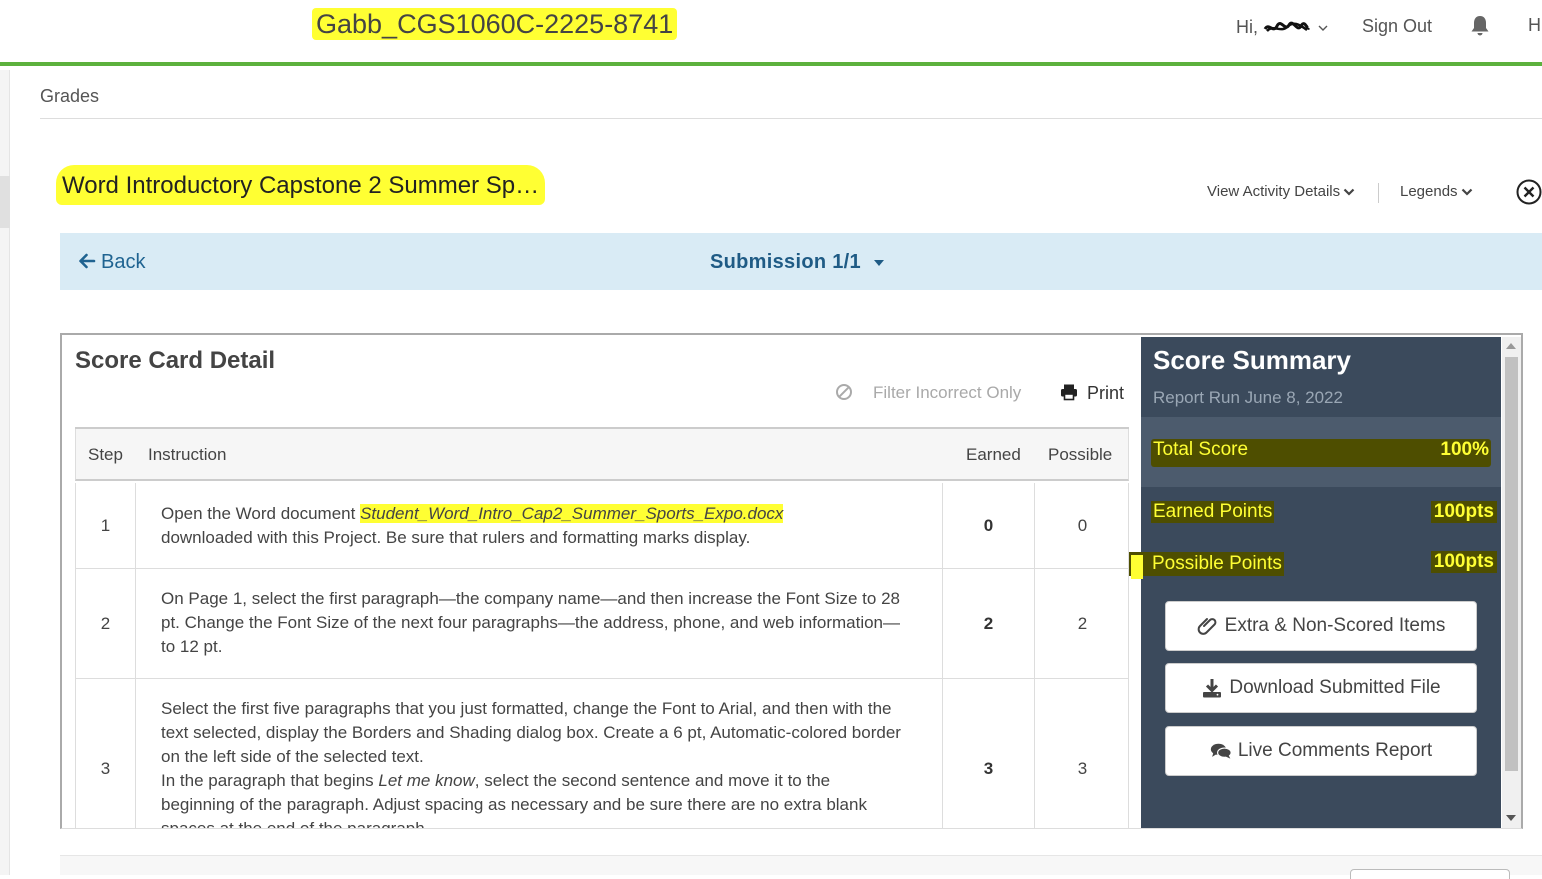 The image size is (1542, 879). What do you see at coordinates (1137, 567) in the screenshot?
I see `possible-points-highlight-edge` at bounding box center [1137, 567].